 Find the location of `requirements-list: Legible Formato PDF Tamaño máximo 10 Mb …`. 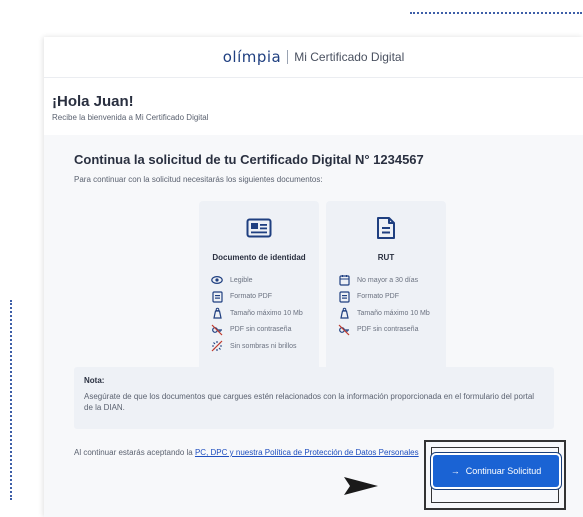

requirements-list: Legible Formato PDF Tamaño máximo 10 Mb … is located at coordinates (265, 313).